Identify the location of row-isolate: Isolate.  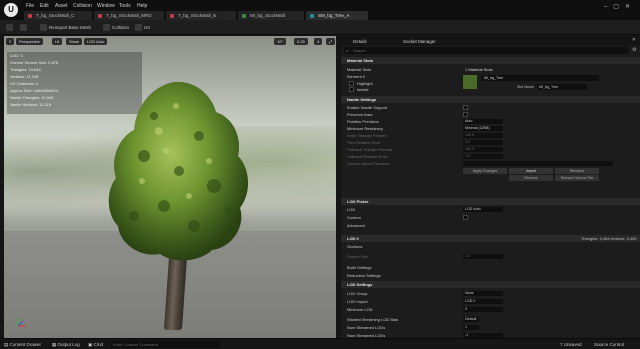
(490, 89).